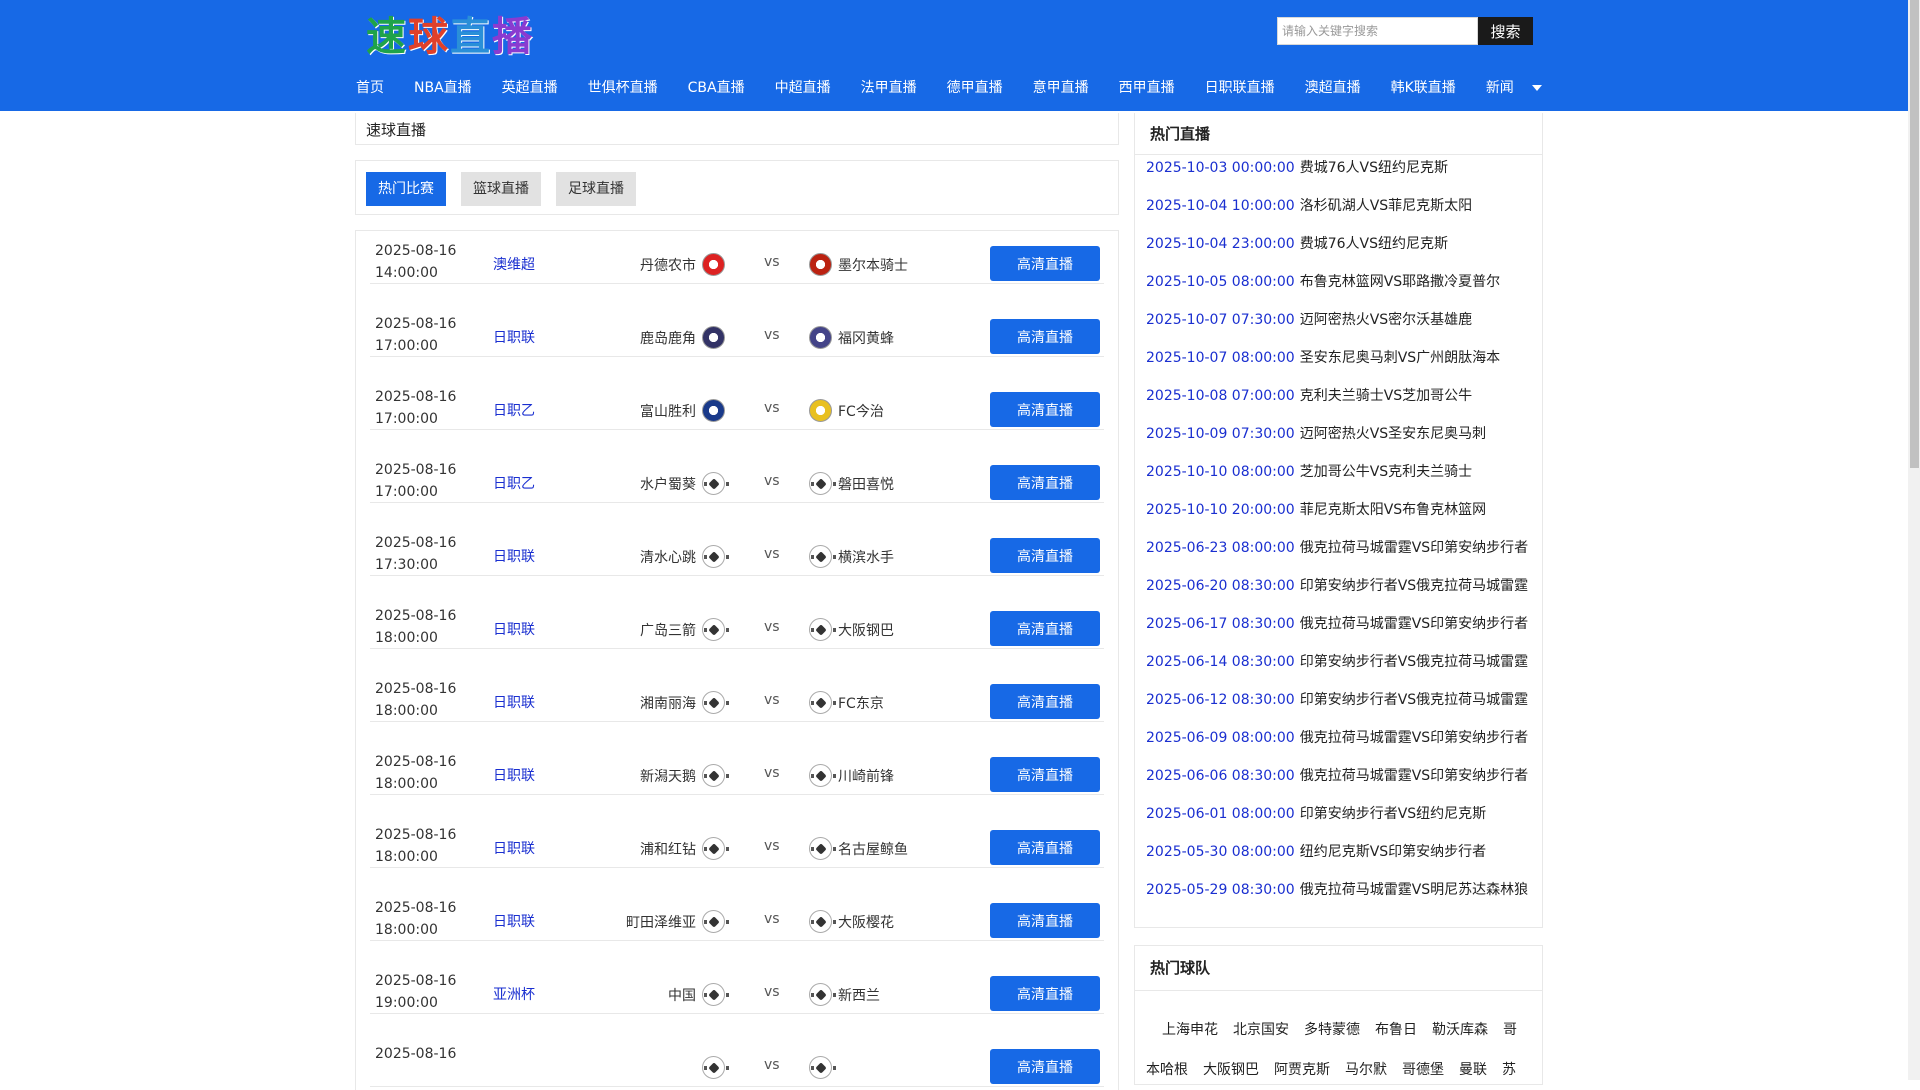  Describe the element at coordinates (1323, 281) in the screenshot. I see `hot-live-item: 2025-10-05 08:00:00 布鲁克林篮网VS耶路撒冷夏普尔` at that location.